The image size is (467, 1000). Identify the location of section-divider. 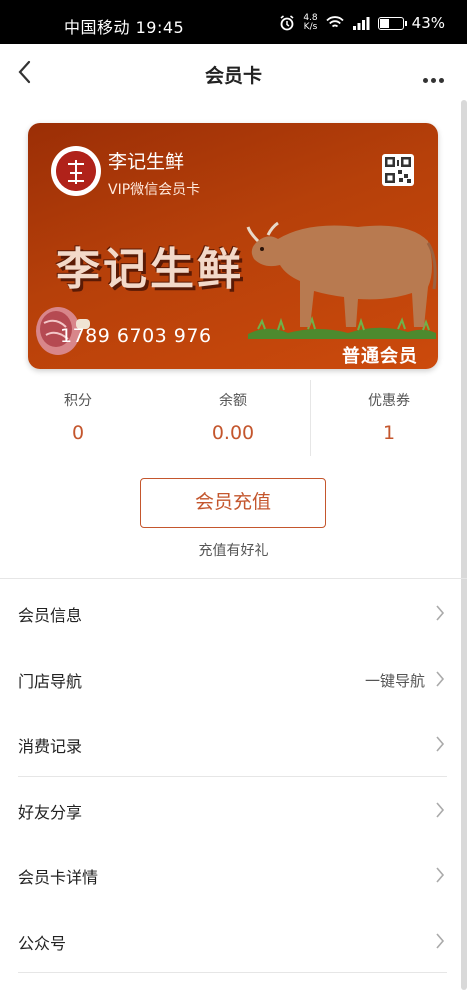
(233, 578).